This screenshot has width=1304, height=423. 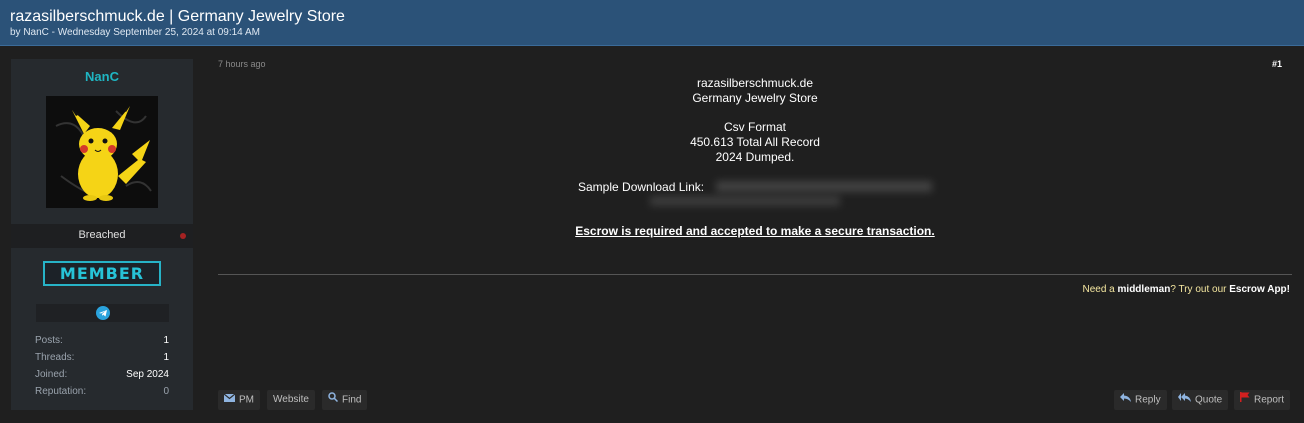 I want to click on middleman-link: middleman, so click(x=1144, y=289).